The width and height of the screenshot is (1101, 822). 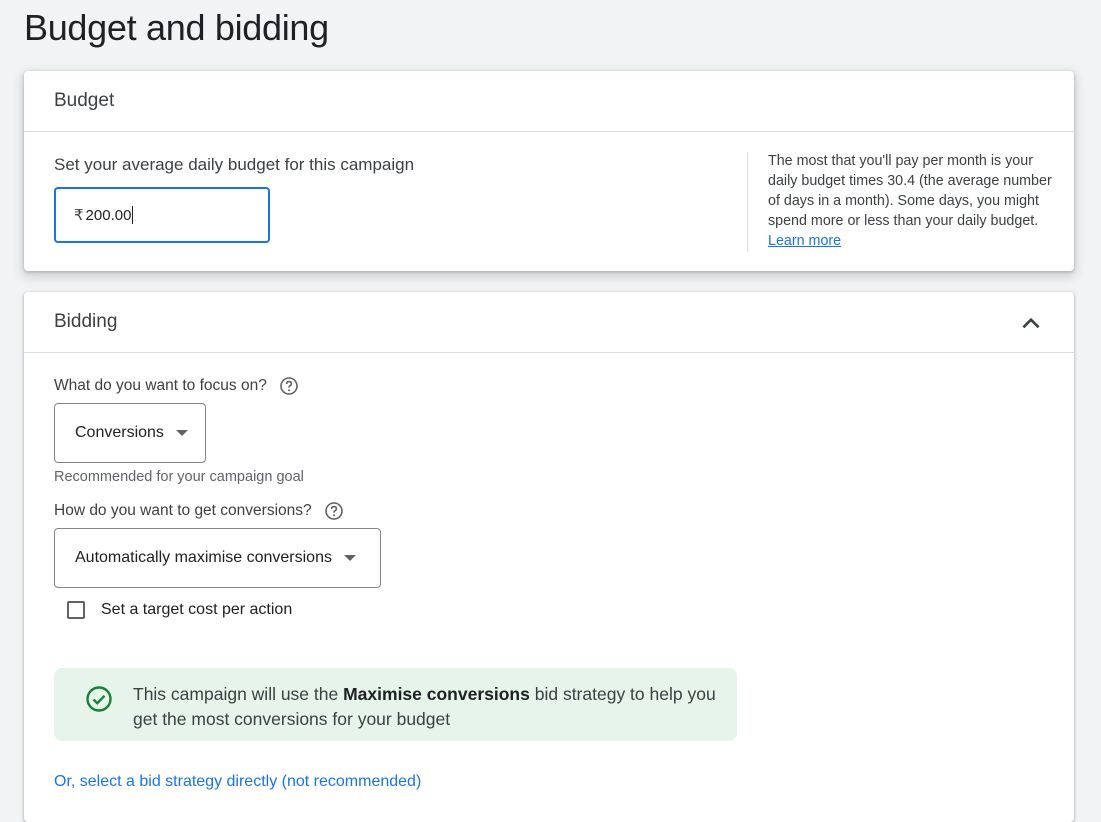 What do you see at coordinates (176, 27) in the screenshot?
I see `page-title: Budget and bidding` at bounding box center [176, 27].